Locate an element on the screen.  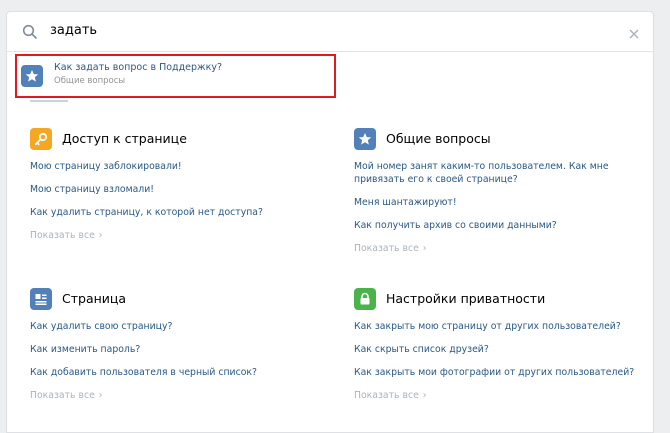
result-title: Как задать вопрос в Поддержку? is located at coordinates (138, 67).